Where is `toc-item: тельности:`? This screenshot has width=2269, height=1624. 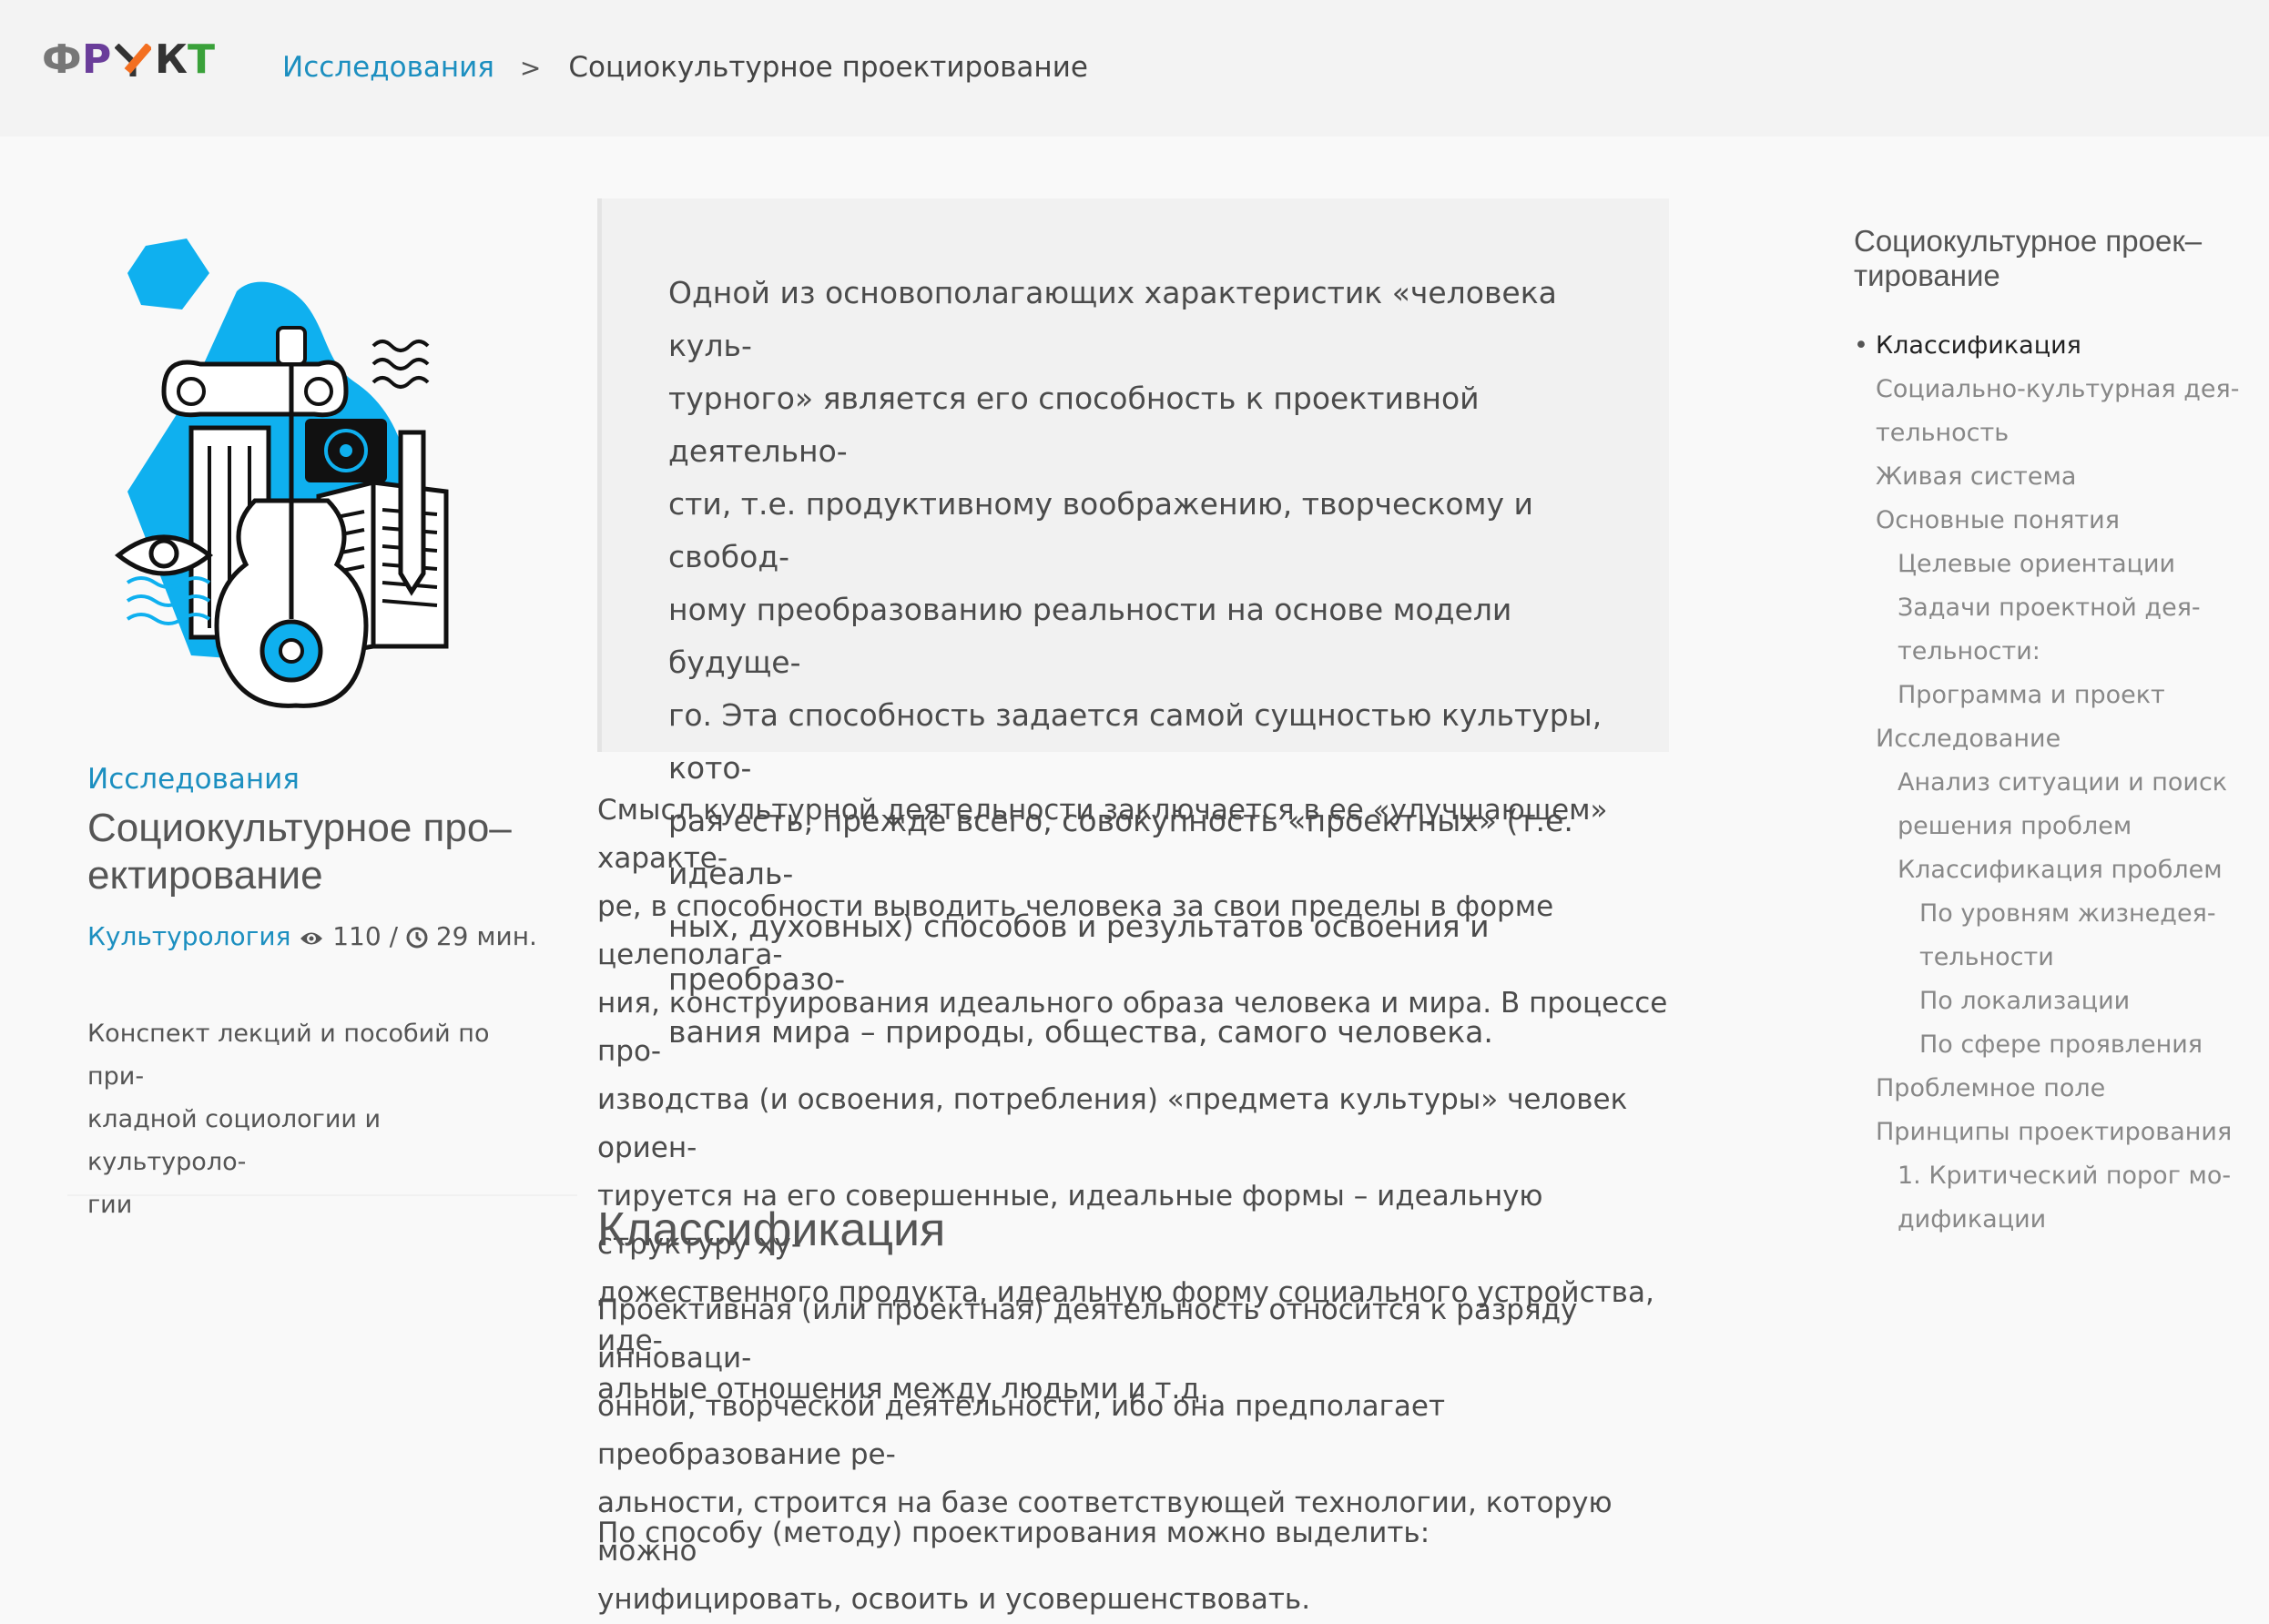
toc-item: тельности: is located at coordinates (2054, 652).